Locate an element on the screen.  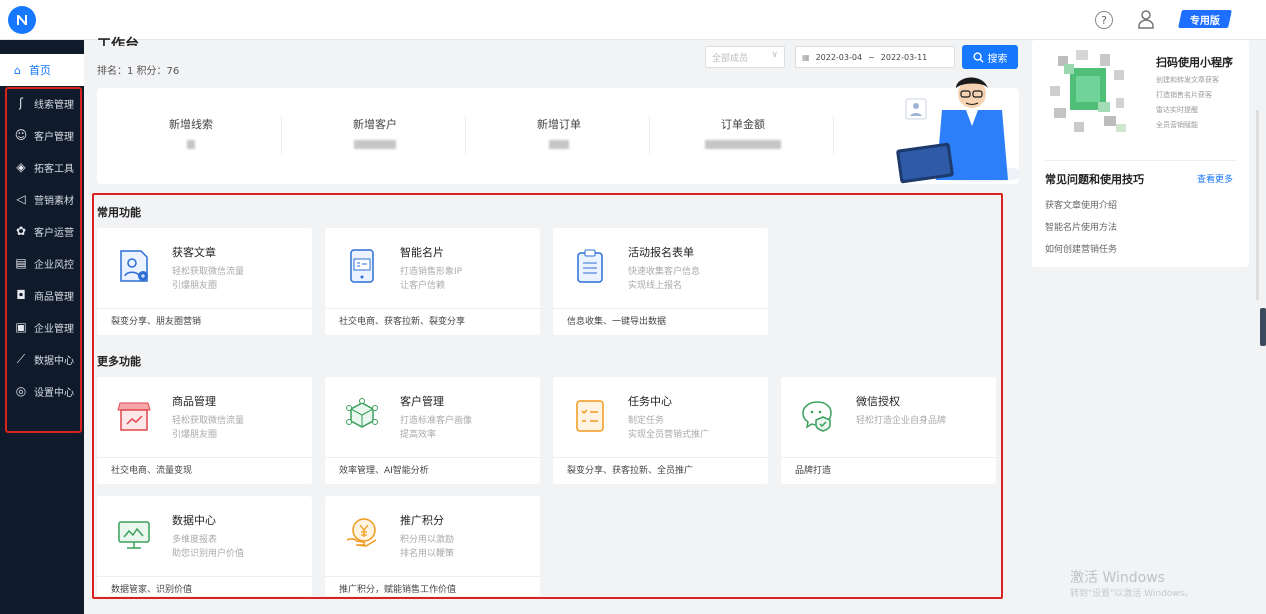
date-range-picker: ▦ 2022-03-04 ~ 2022-03-11 is located at coordinates (875, 57).